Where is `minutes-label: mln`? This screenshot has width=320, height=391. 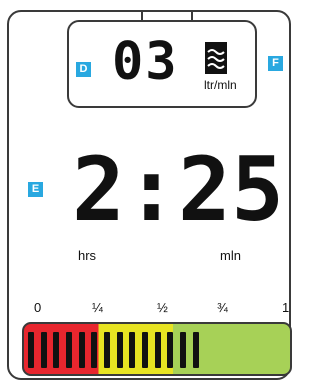
minutes-label: mln is located at coordinates (230, 255).